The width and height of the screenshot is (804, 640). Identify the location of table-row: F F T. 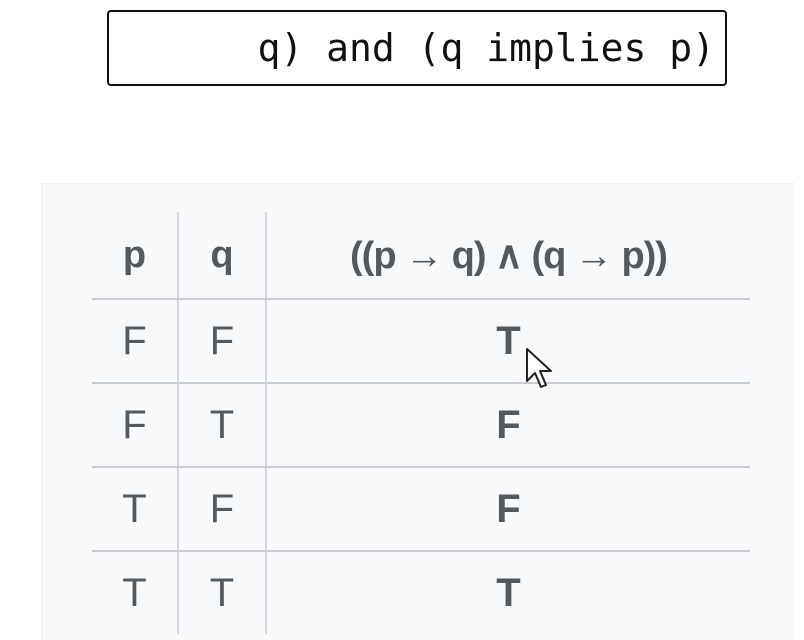
(421, 341).